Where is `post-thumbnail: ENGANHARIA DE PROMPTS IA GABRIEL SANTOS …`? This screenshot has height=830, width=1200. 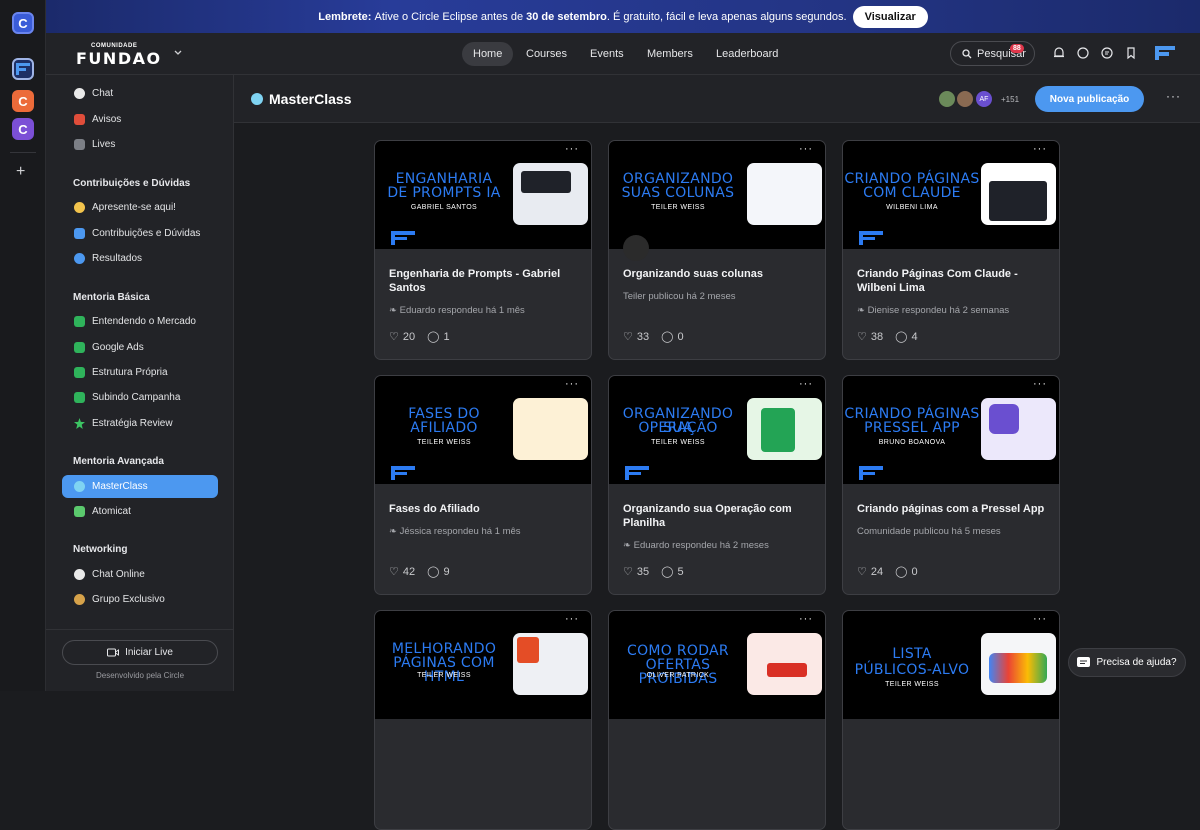 post-thumbnail: ENGANHARIA DE PROMPTS IA GABRIEL SANTOS … is located at coordinates (483, 195).